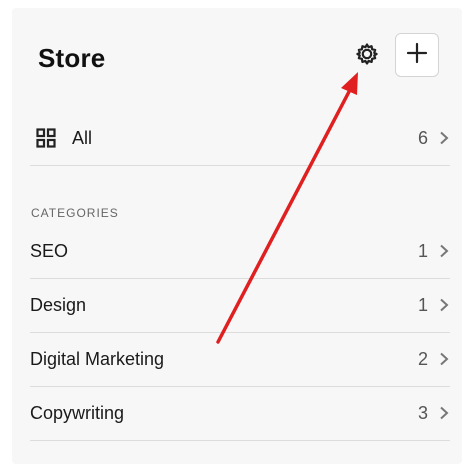 The image size is (474, 471). I want to click on plus-icon, so click(417, 55).